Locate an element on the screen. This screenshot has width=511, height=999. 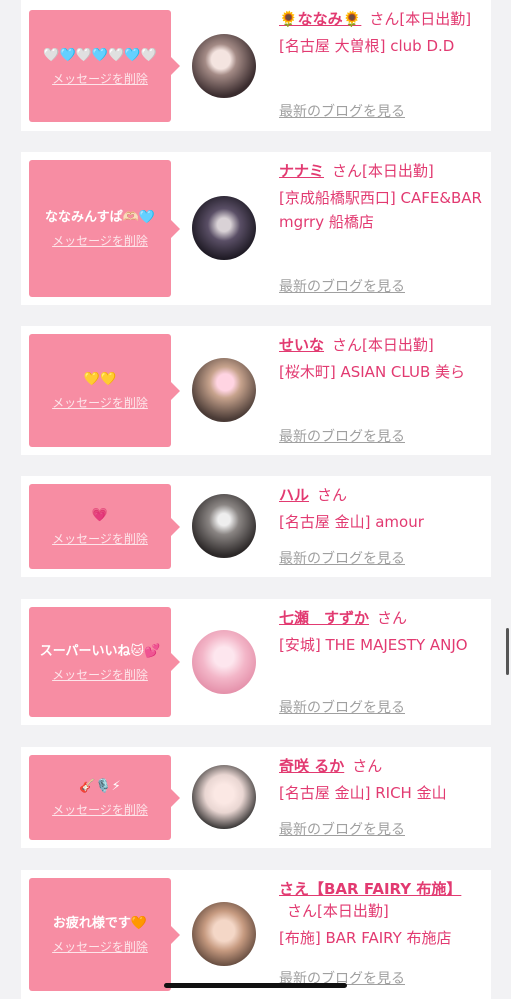
message-text: 💗 is located at coordinates (100, 515).